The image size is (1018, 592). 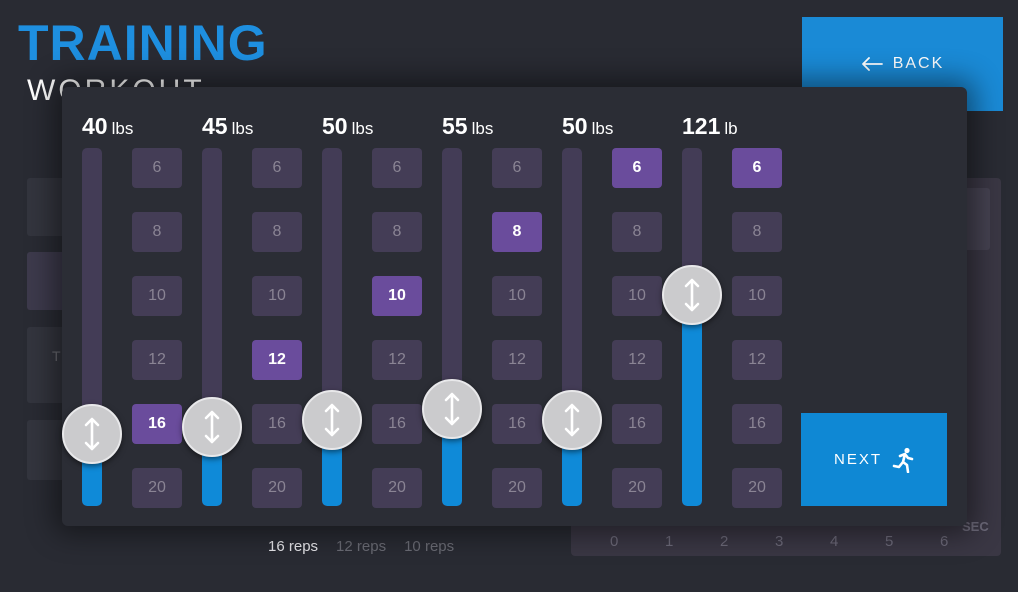 What do you see at coordinates (889, 541) in the screenshot?
I see `chart-x-tick: 5` at bounding box center [889, 541].